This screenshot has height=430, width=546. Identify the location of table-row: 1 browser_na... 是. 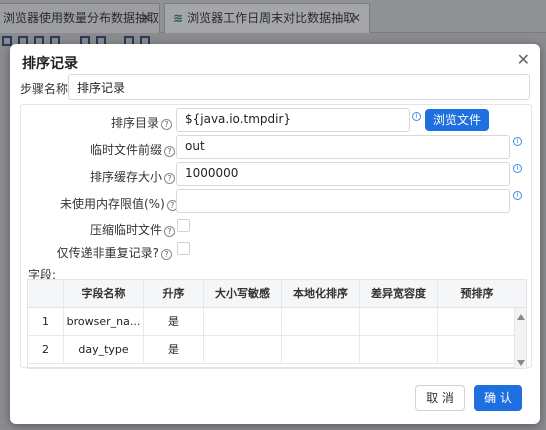
(277, 322).